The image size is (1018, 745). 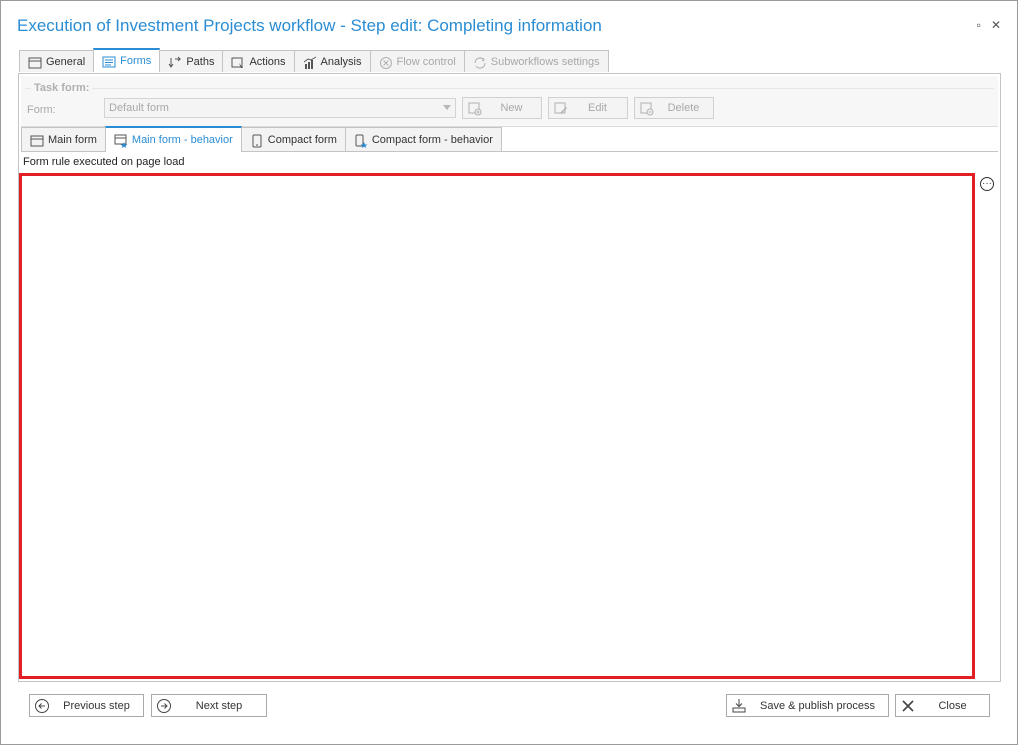 I want to click on group-divider, so click(x=509, y=88).